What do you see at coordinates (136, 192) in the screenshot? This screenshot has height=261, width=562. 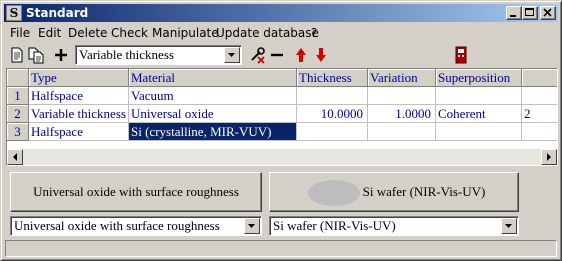 I see `left-material-button: Universal oxide with surface roughness` at bounding box center [136, 192].